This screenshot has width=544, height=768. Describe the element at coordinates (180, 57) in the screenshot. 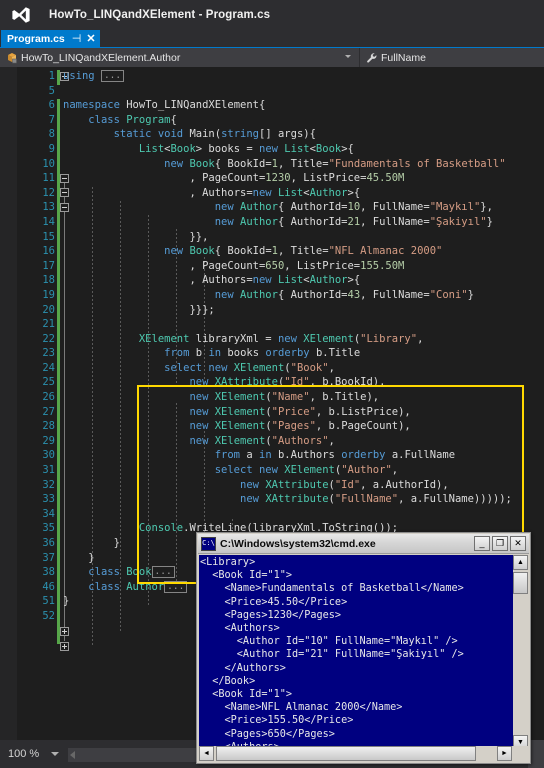

I see `type-dropdown: HowTo_LINQandXElement.Author` at that location.